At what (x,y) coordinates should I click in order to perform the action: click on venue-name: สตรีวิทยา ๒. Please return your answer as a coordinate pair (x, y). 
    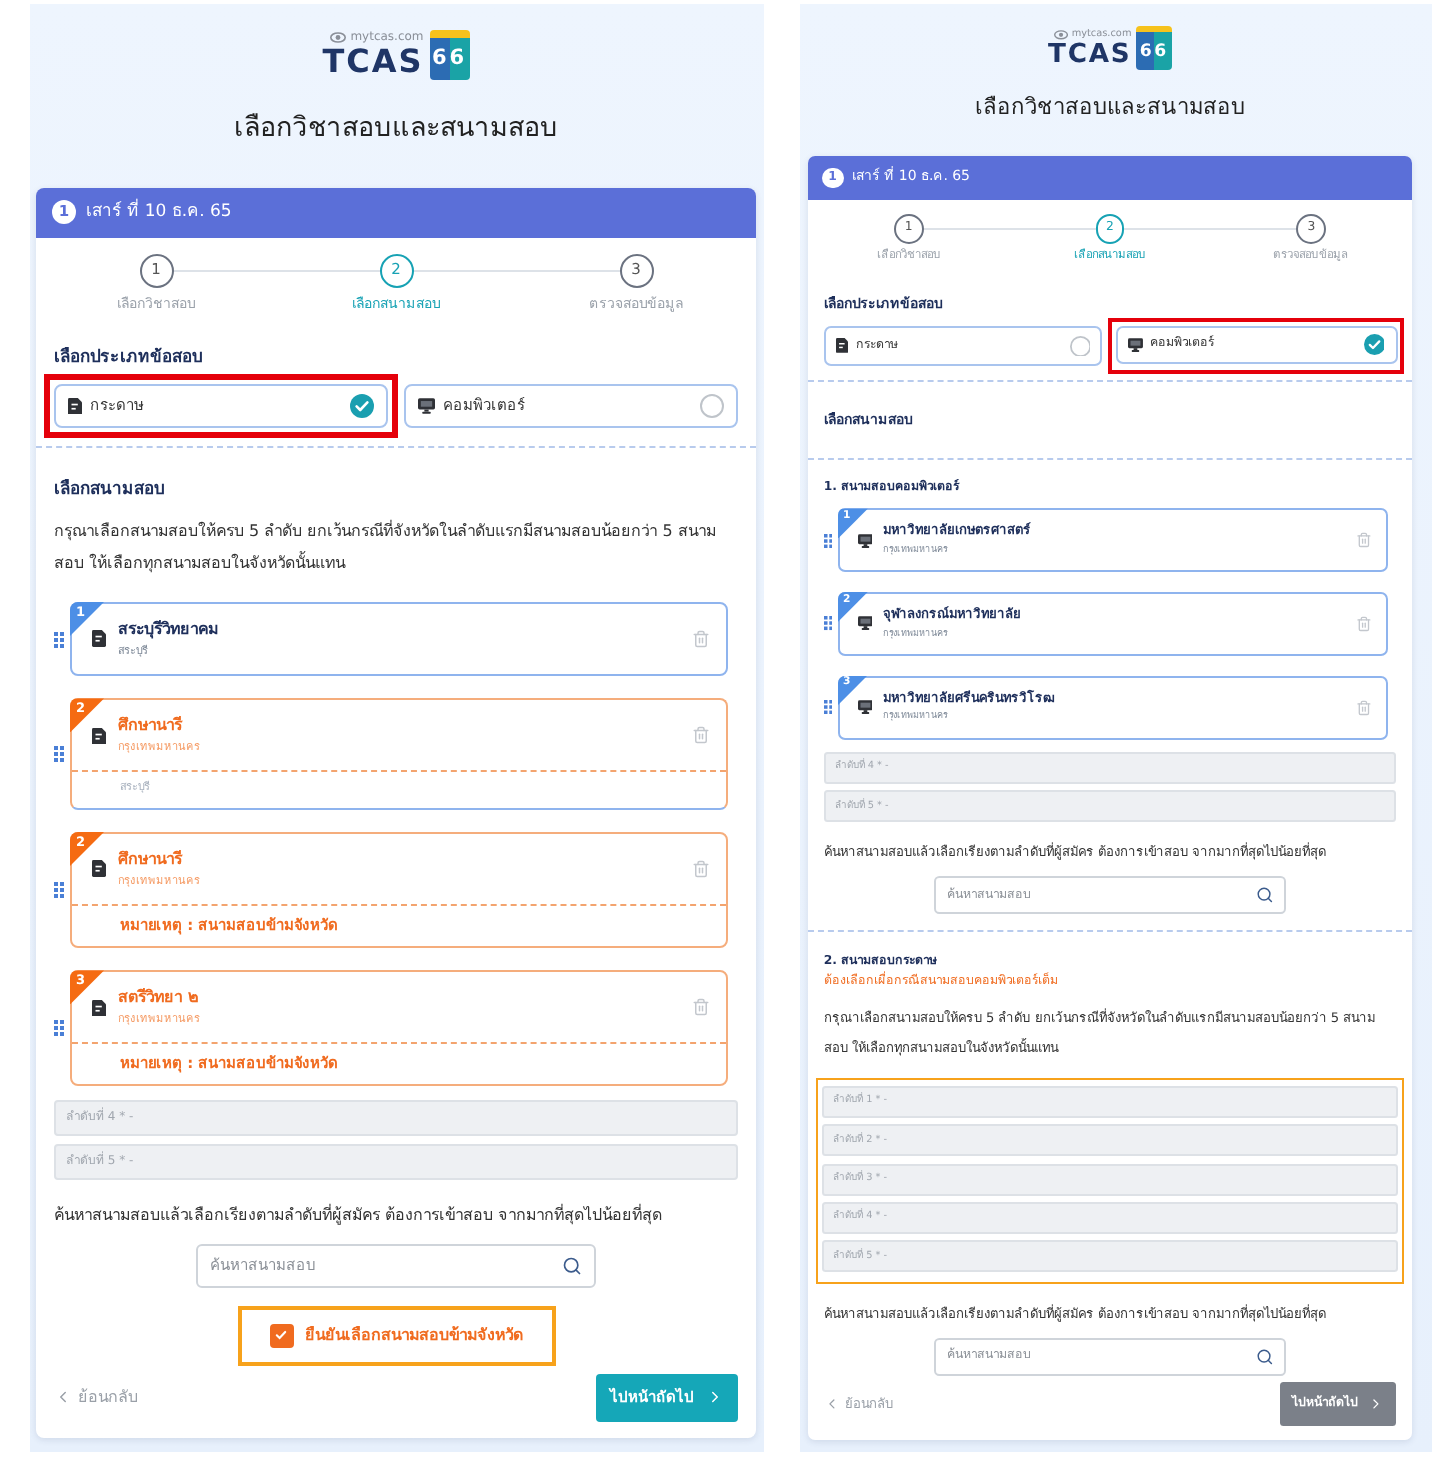
    Looking at the image, I should click on (159, 998).